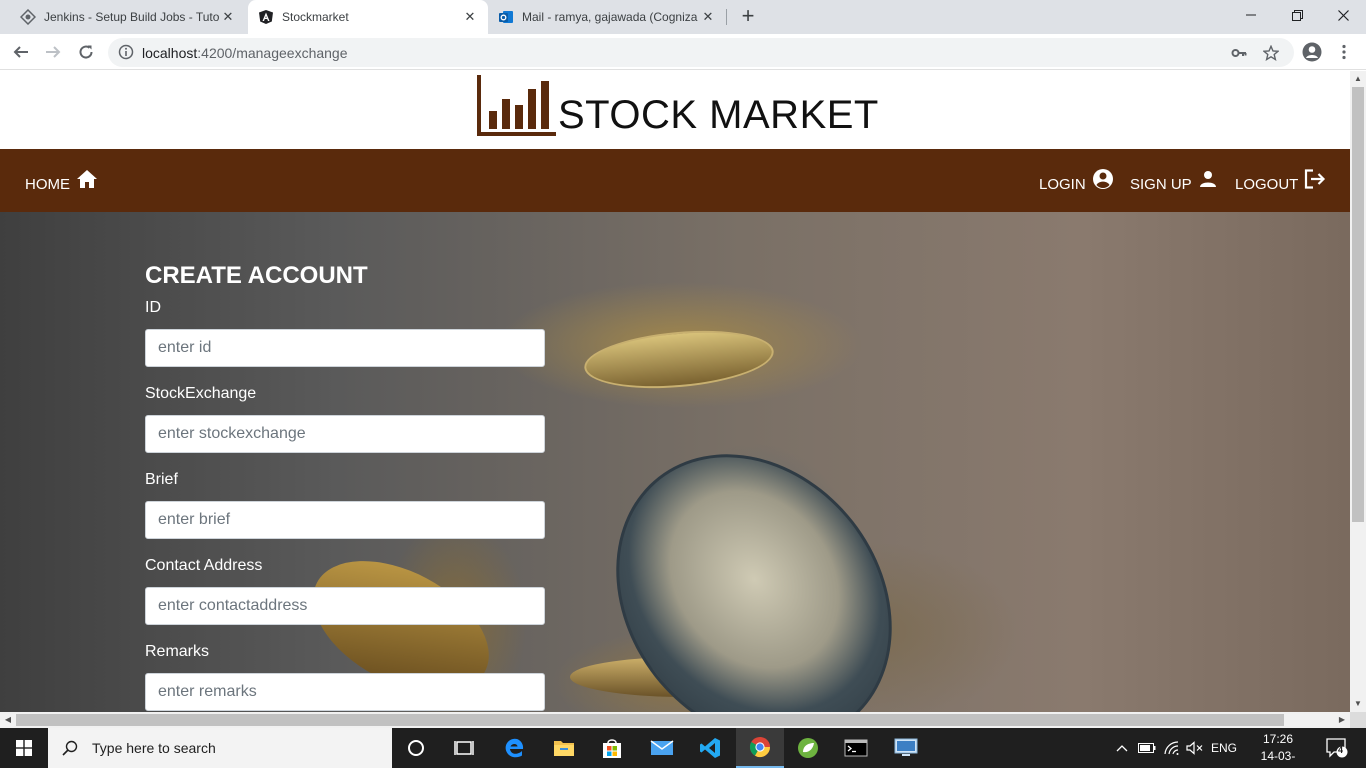  I want to click on file-explorer-icon, so click(564, 748).